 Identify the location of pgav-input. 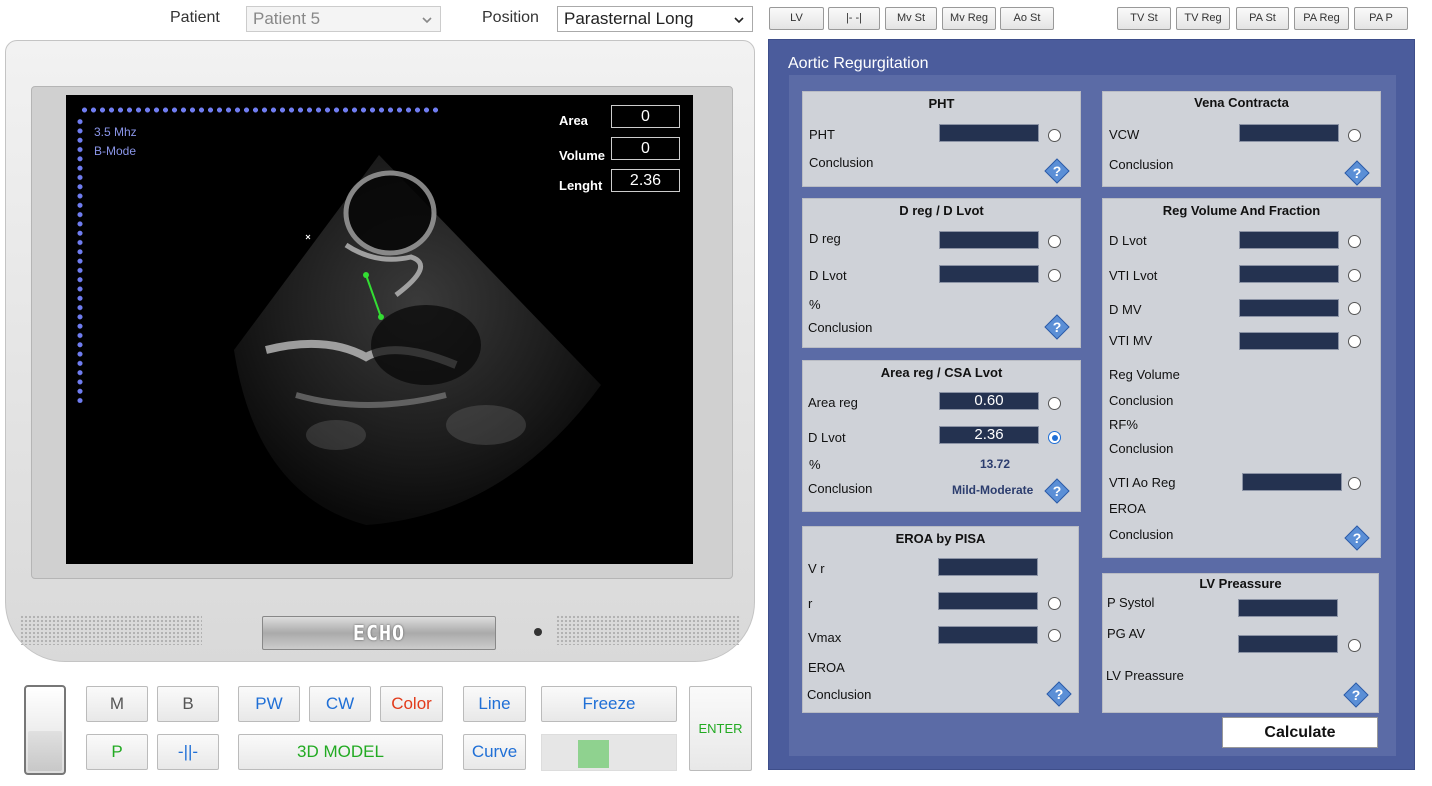
(1288, 644).